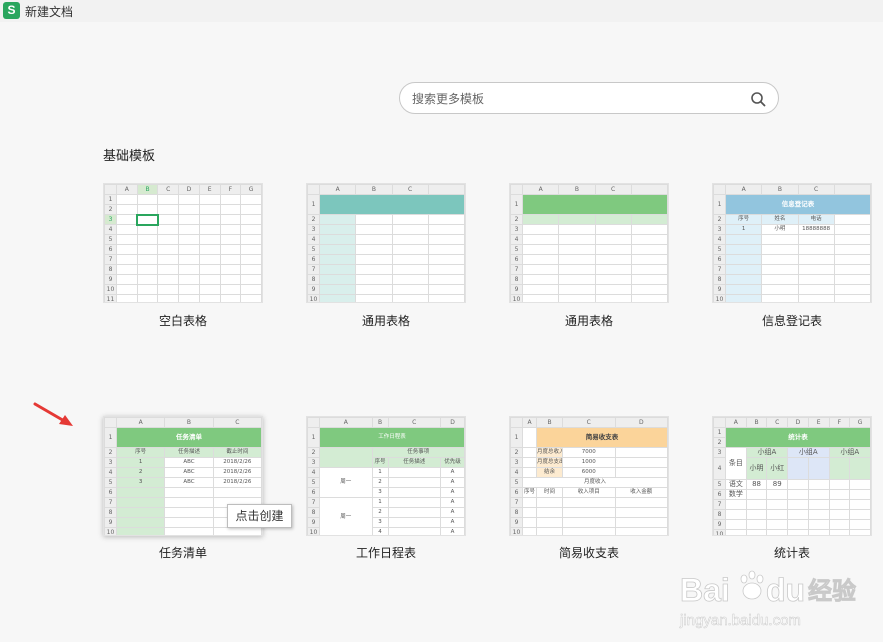 The image size is (883, 642). Describe the element at coordinates (259, 516) in the screenshot. I see `create-tooltip: 点击创建` at that location.